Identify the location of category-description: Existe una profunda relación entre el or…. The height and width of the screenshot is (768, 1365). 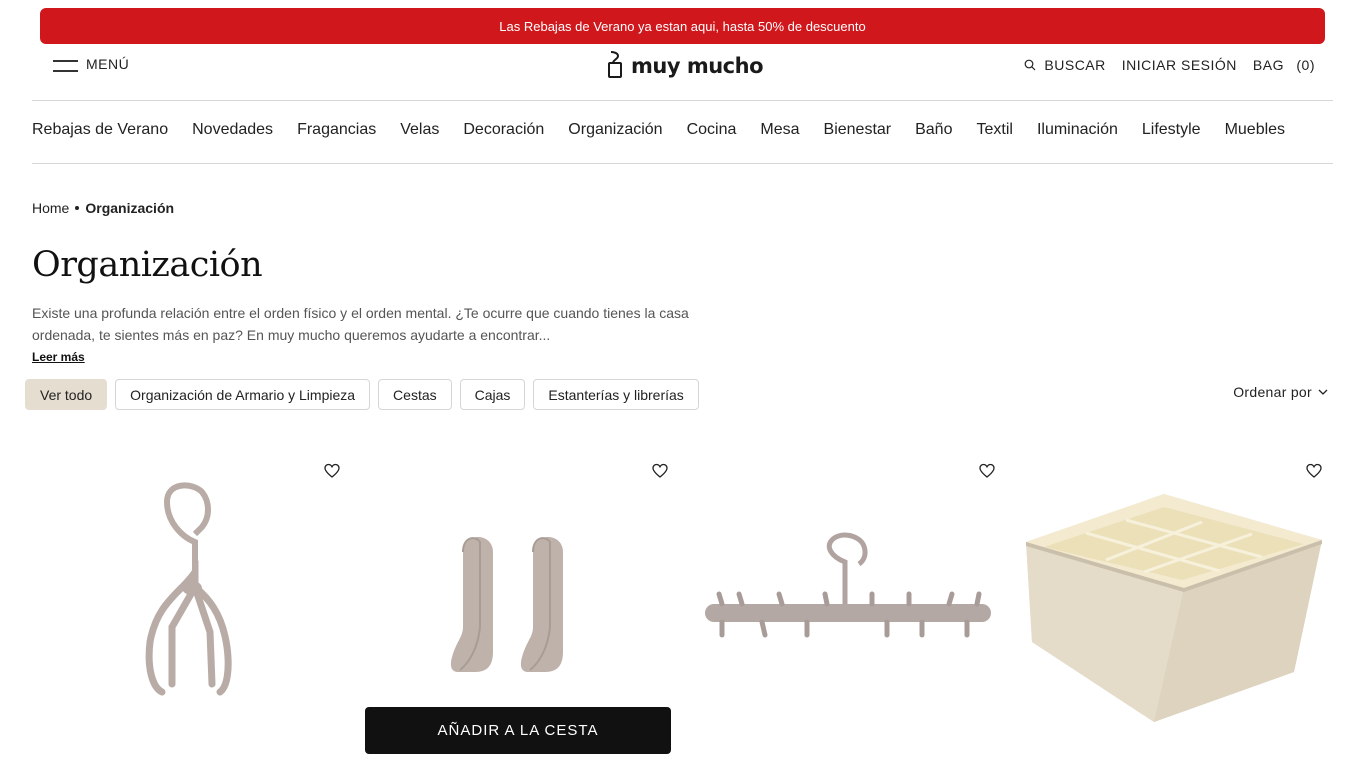
(360, 324).